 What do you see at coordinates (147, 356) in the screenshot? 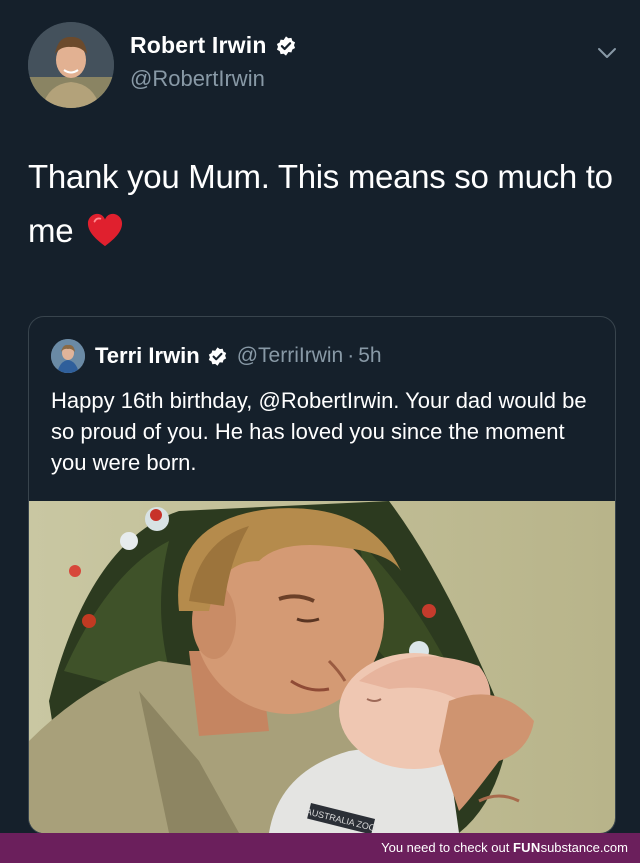
I see `quoted-author-display-name: Terri Irwin` at bounding box center [147, 356].